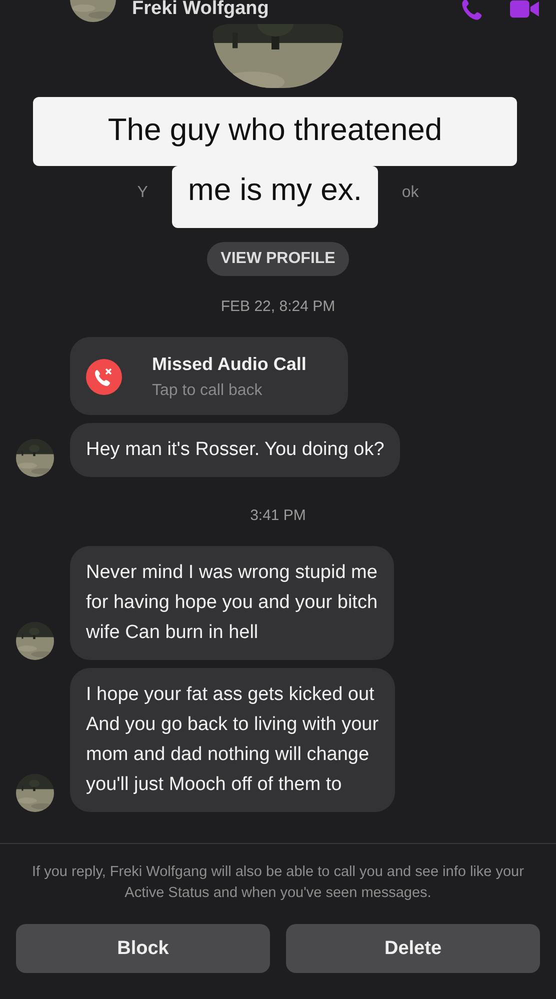 The width and height of the screenshot is (556, 999). What do you see at coordinates (143, 948) in the screenshot?
I see `action-button: Block` at bounding box center [143, 948].